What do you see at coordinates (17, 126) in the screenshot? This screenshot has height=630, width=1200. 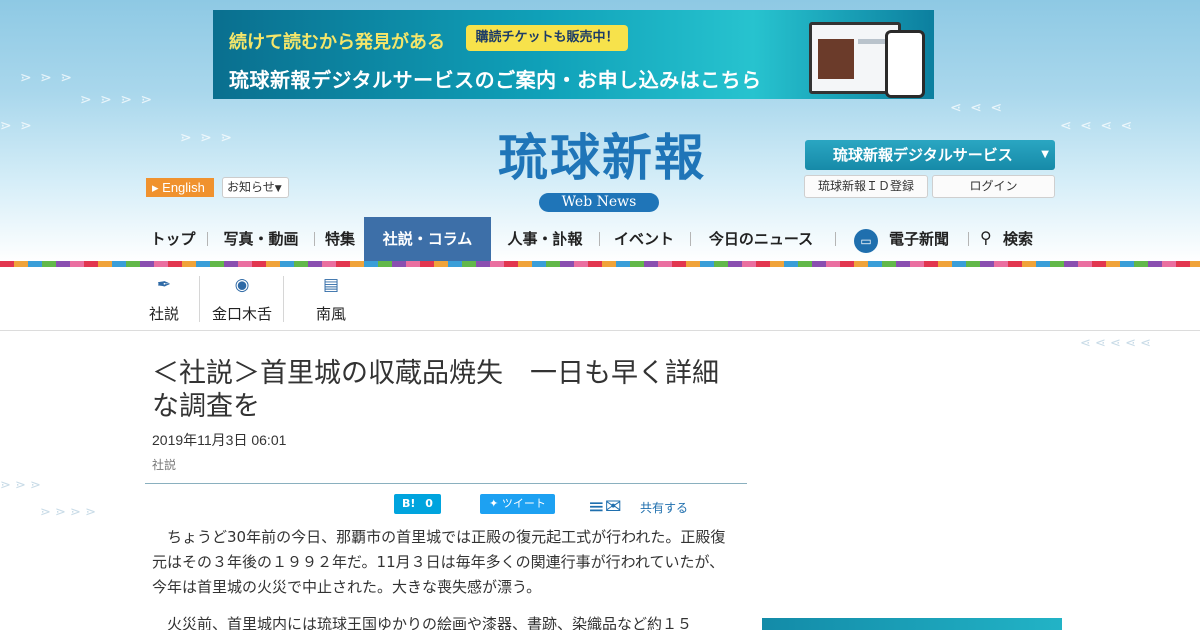 I see `fish-decoration: ⋗ ⋗` at bounding box center [17, 126].